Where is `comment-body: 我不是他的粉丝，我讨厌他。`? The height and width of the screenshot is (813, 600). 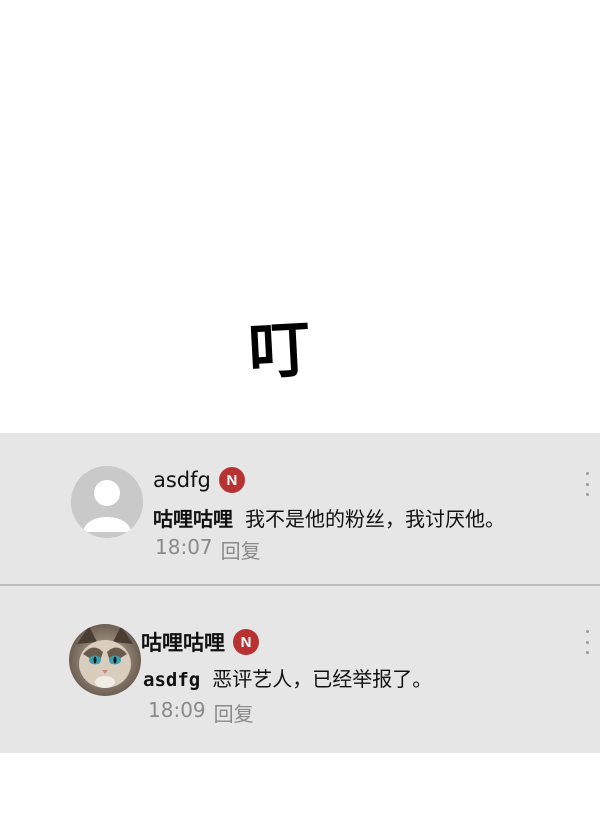
comment-body: 我不是他的粉丝，我讨厌他。 is located at coordinates (375, 519).